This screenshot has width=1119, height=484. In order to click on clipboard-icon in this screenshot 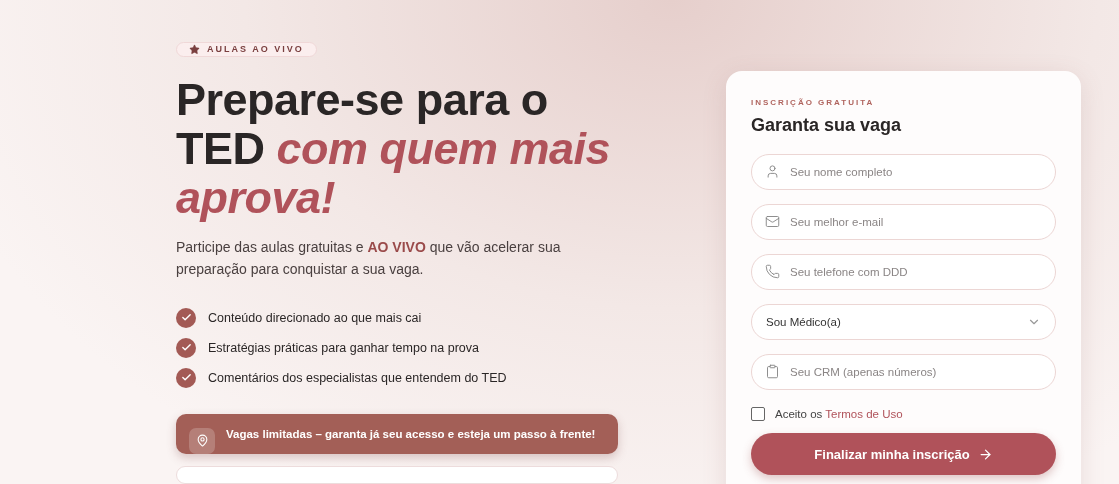, I will do `click(772, 371)`.